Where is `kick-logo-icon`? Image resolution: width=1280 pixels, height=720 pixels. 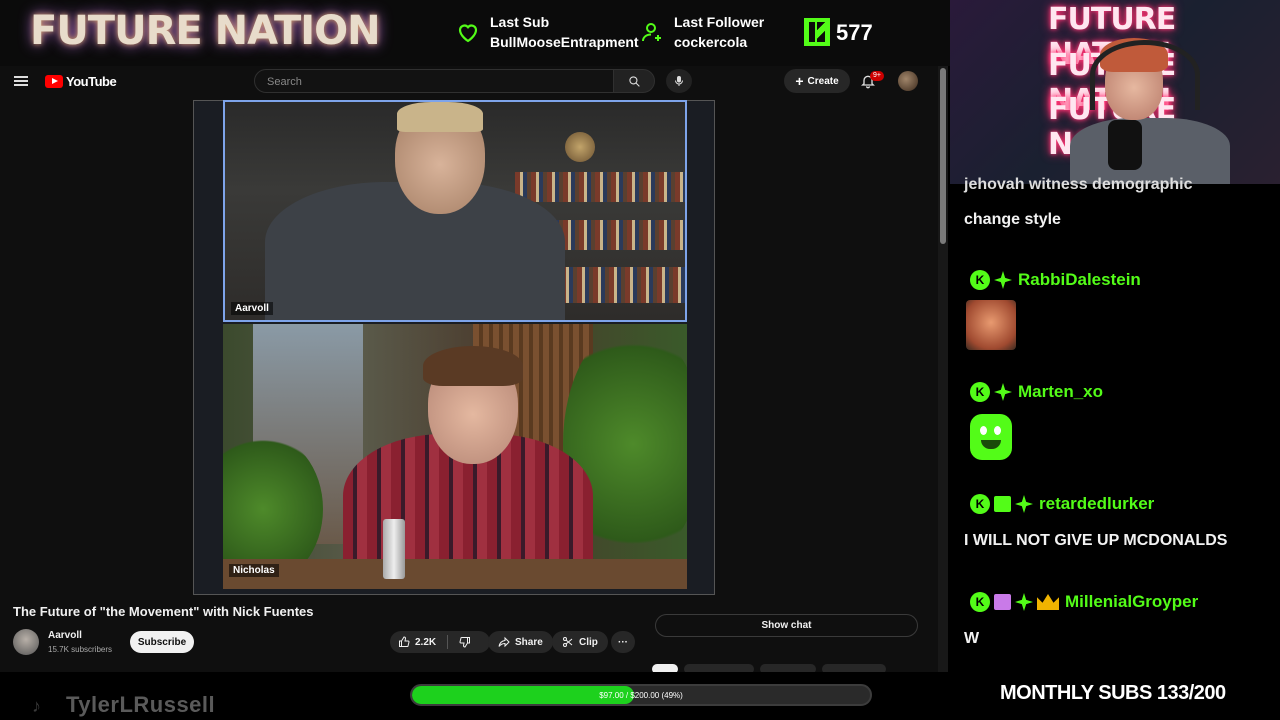
kick-logo-icon is located at coordinates (817, 32).